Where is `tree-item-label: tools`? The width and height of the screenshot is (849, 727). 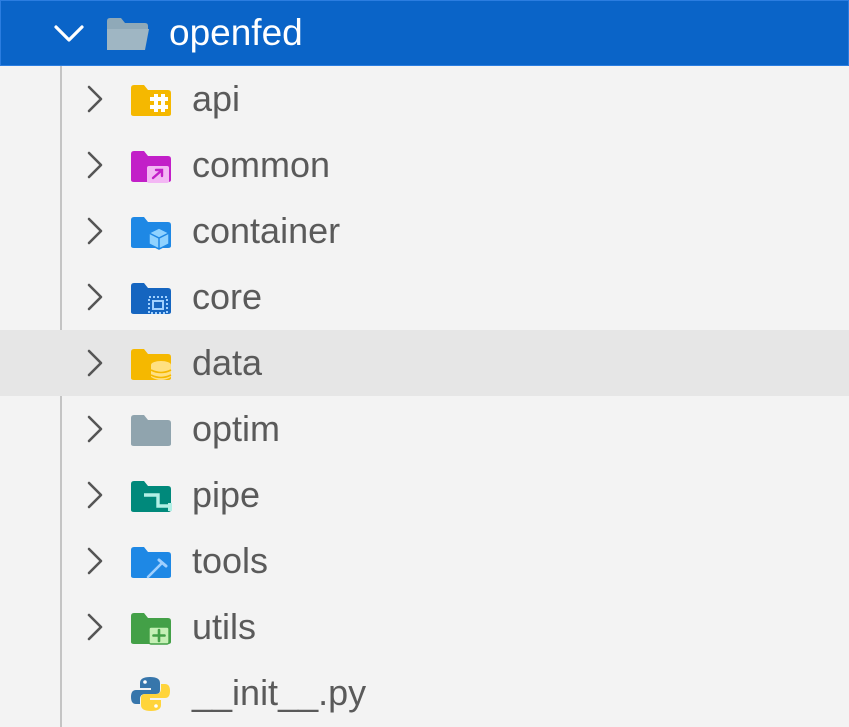 tree-item-label: tools is located at coordinates (230, 560).